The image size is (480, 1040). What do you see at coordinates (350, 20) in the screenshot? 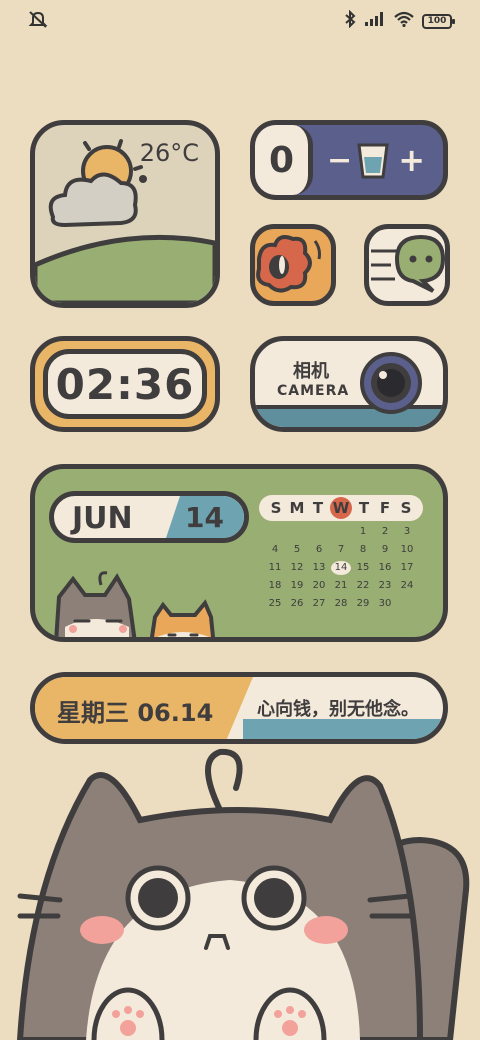
I see `bluetooth-icon` at bounding box center [350, 20].